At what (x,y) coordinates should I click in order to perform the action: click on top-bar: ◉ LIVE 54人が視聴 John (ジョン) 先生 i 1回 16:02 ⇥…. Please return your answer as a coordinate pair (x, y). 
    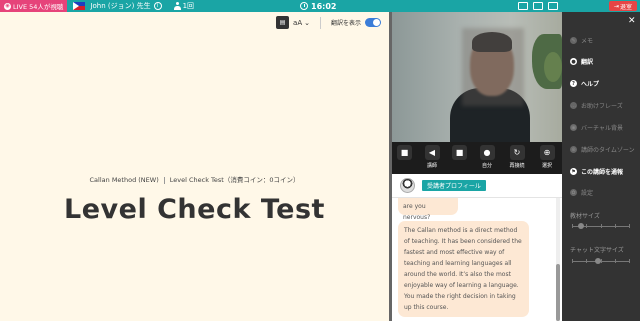
    Looking at the image, I should click on (320, 6).